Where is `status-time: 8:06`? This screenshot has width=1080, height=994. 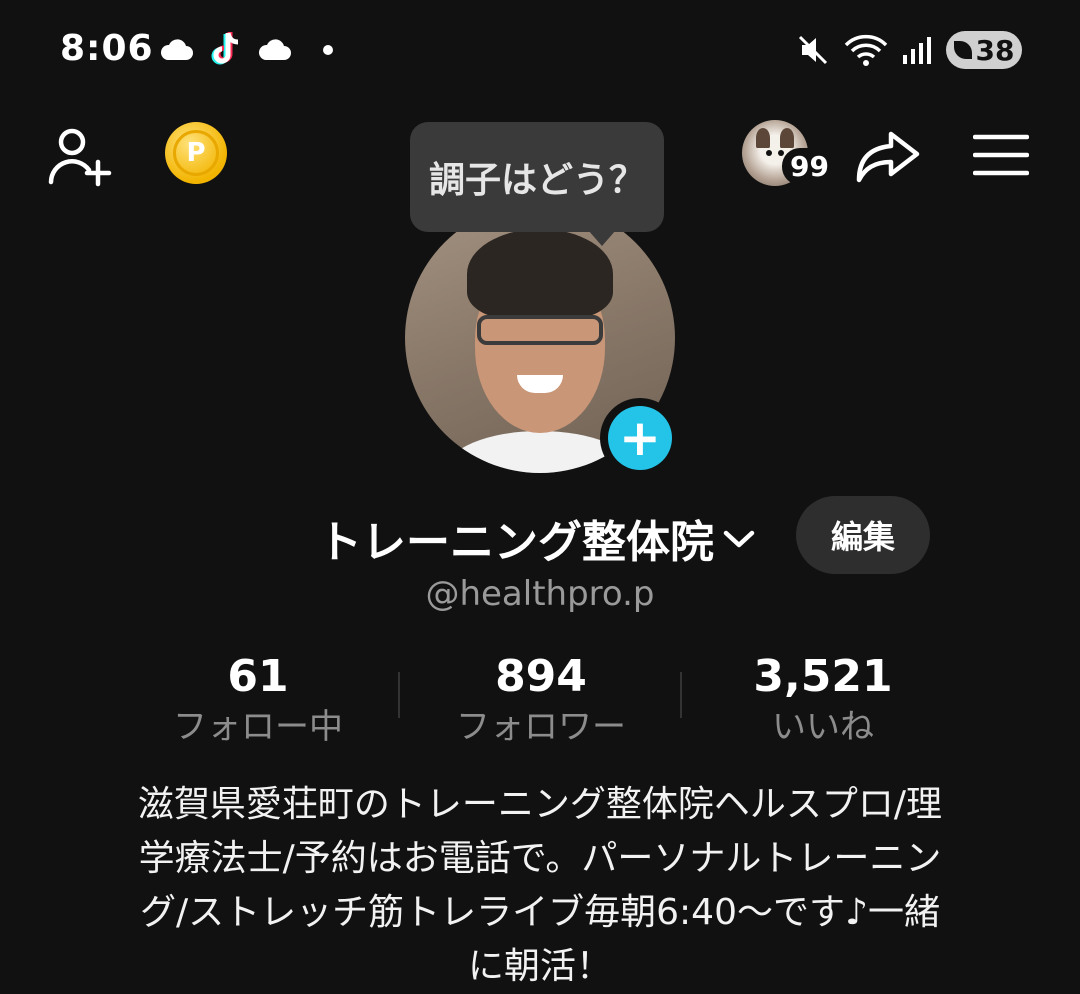 status-time: 8:06 is located at coordinates (107, 48).